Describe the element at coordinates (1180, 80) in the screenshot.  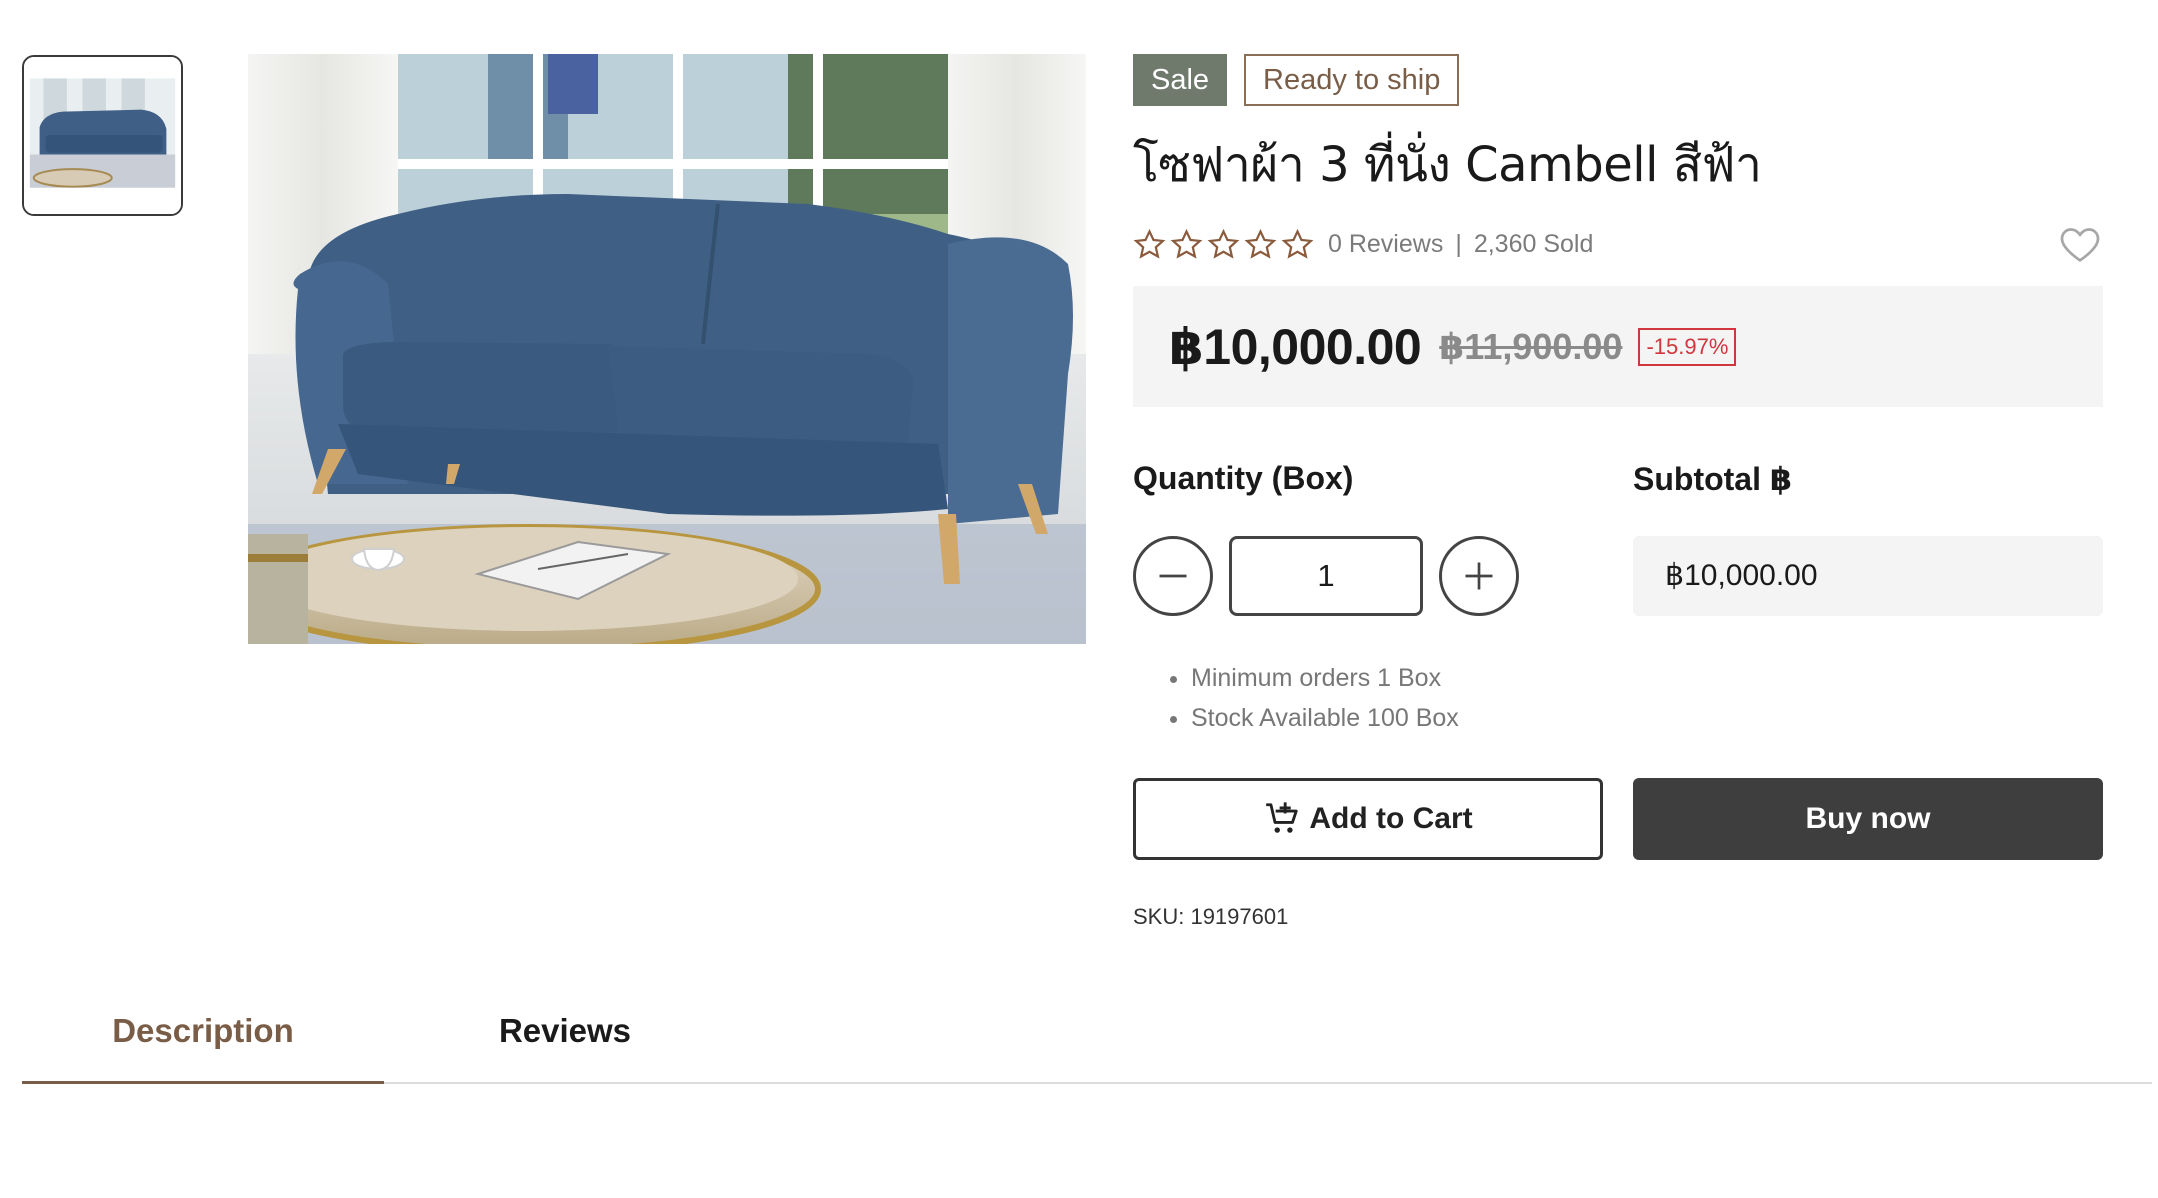
I see `sale-badge: Sale` at that location.